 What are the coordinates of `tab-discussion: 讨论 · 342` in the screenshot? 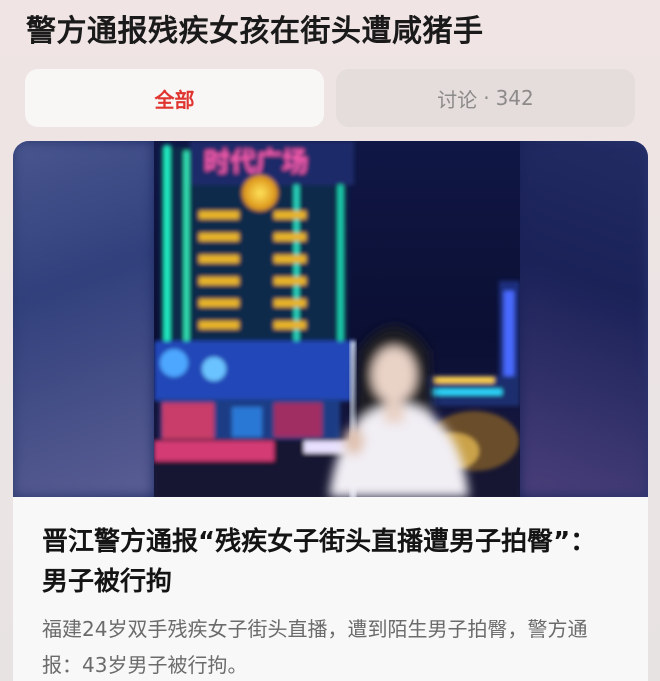 It's located at (485, 98).